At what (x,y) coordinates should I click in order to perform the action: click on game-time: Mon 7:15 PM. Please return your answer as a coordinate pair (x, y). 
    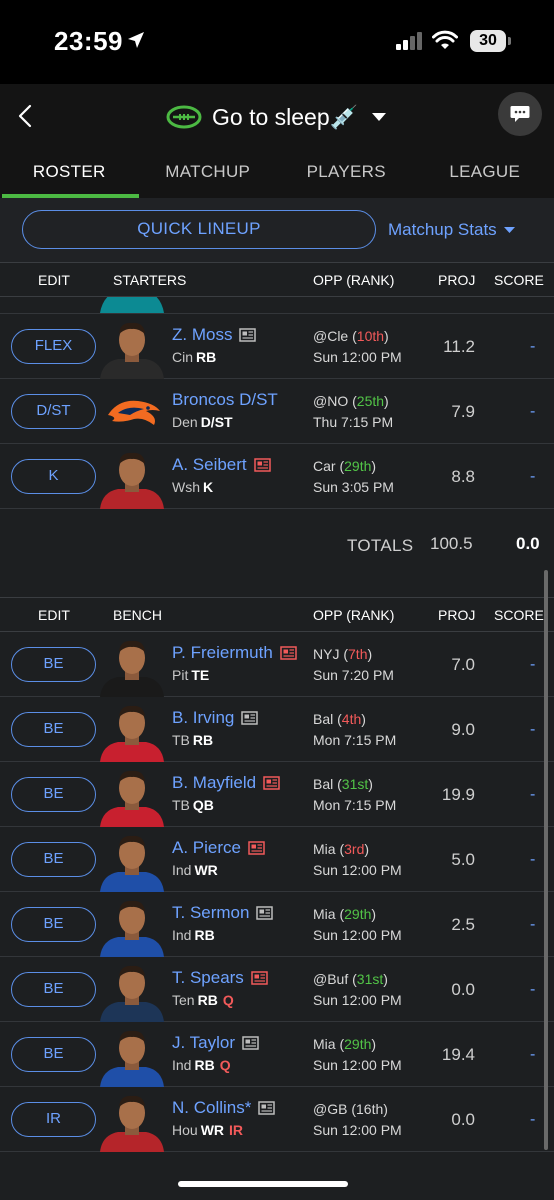
    Looking at the image, I should click on (355, 740).